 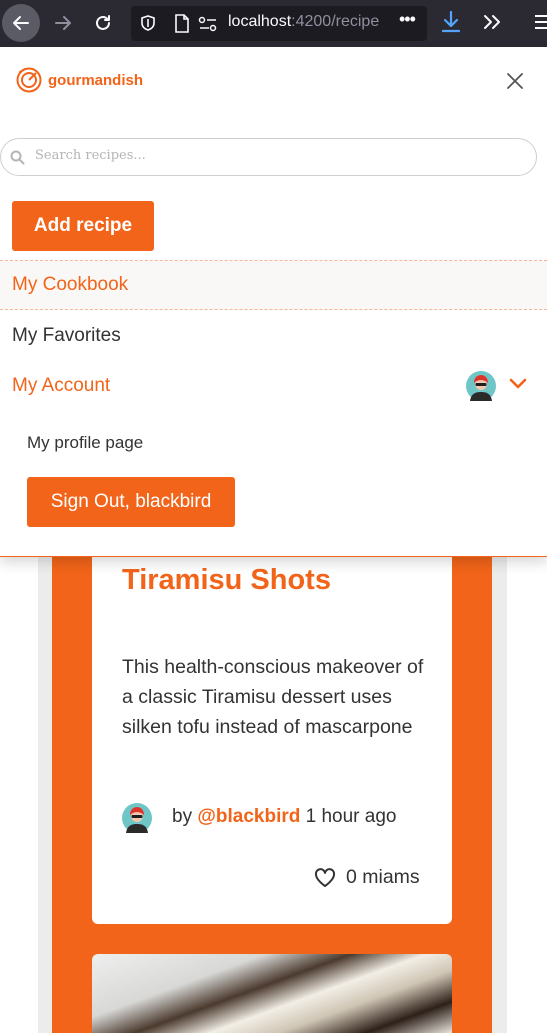 I want to click on overflow-icon, so click(x=492, y=22).